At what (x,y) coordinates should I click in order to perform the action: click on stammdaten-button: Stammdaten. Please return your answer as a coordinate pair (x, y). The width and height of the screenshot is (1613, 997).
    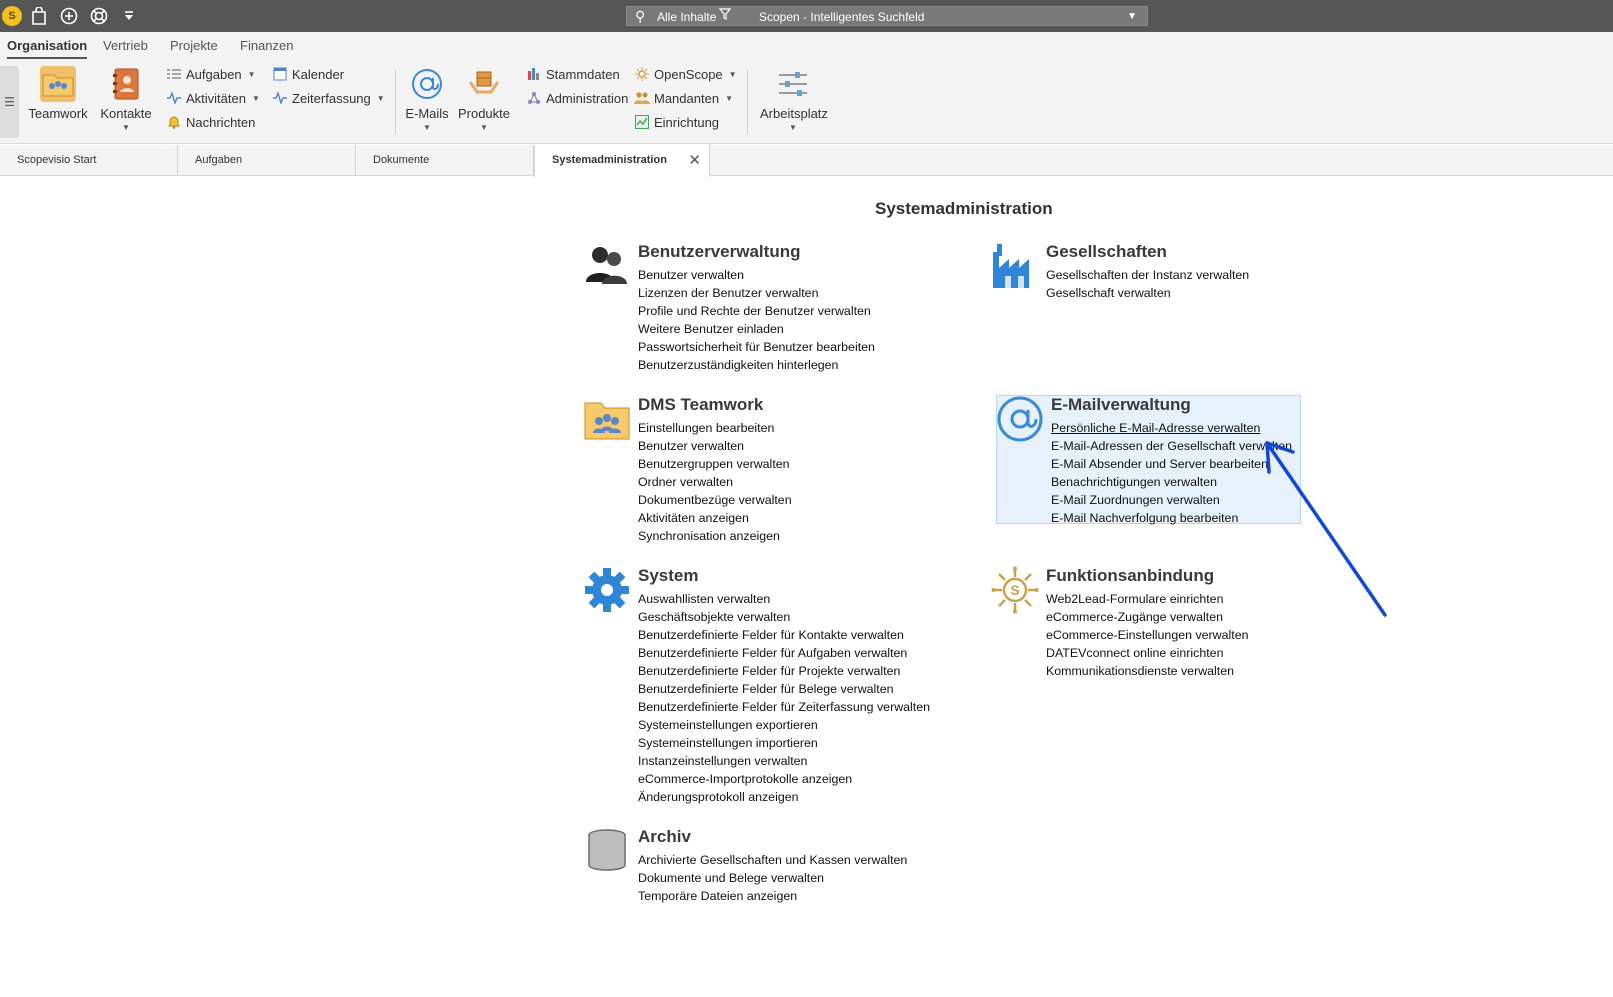
    Looking at the image, I should click on (573, 74).